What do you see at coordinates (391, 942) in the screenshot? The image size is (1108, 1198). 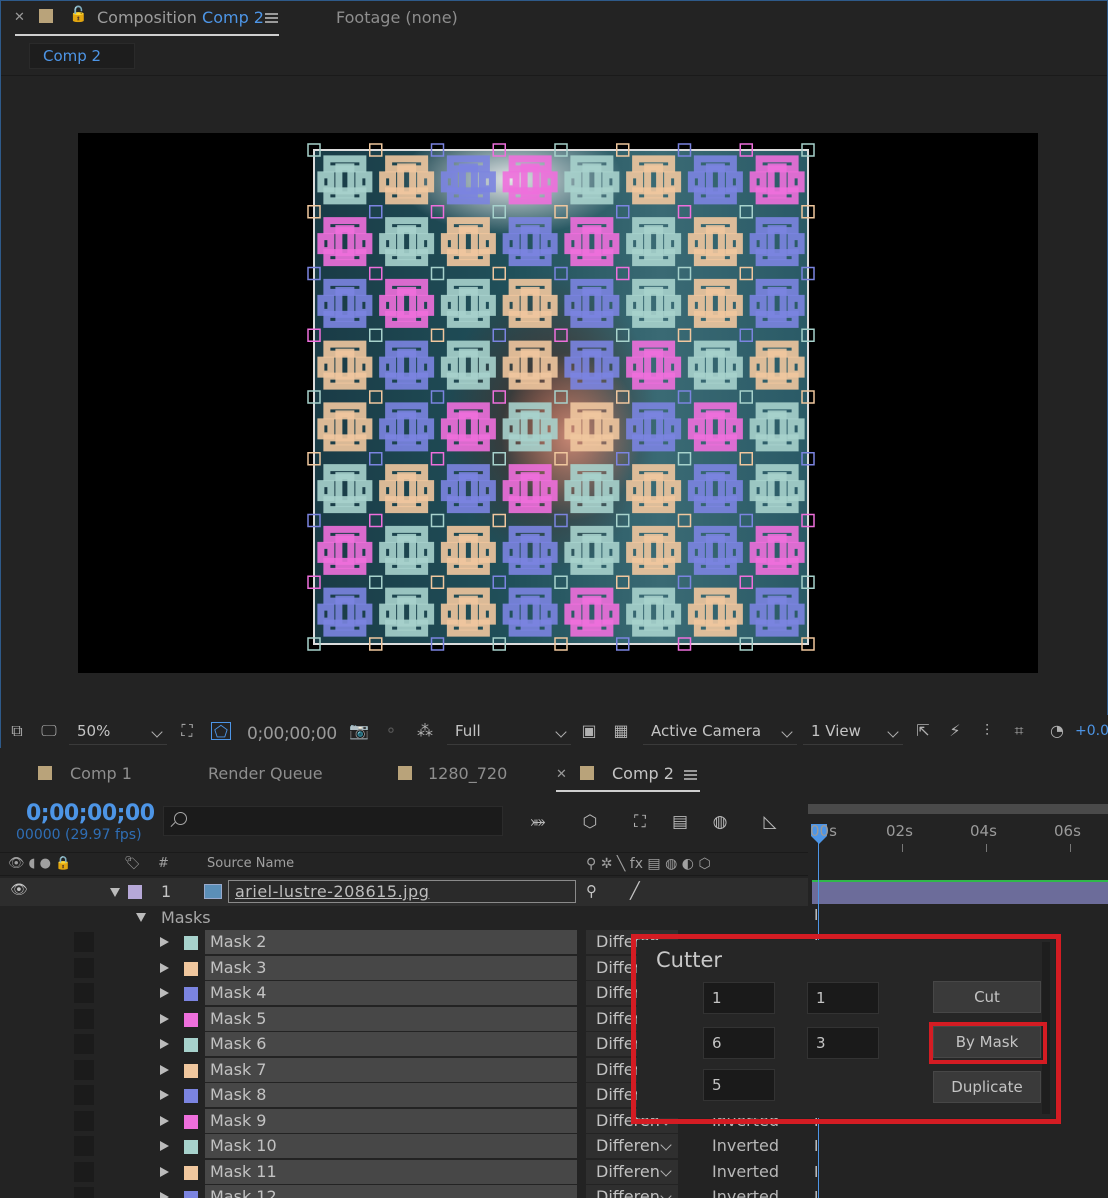 I see `mask-name: Mask 2` at bounding box center [391, 942].